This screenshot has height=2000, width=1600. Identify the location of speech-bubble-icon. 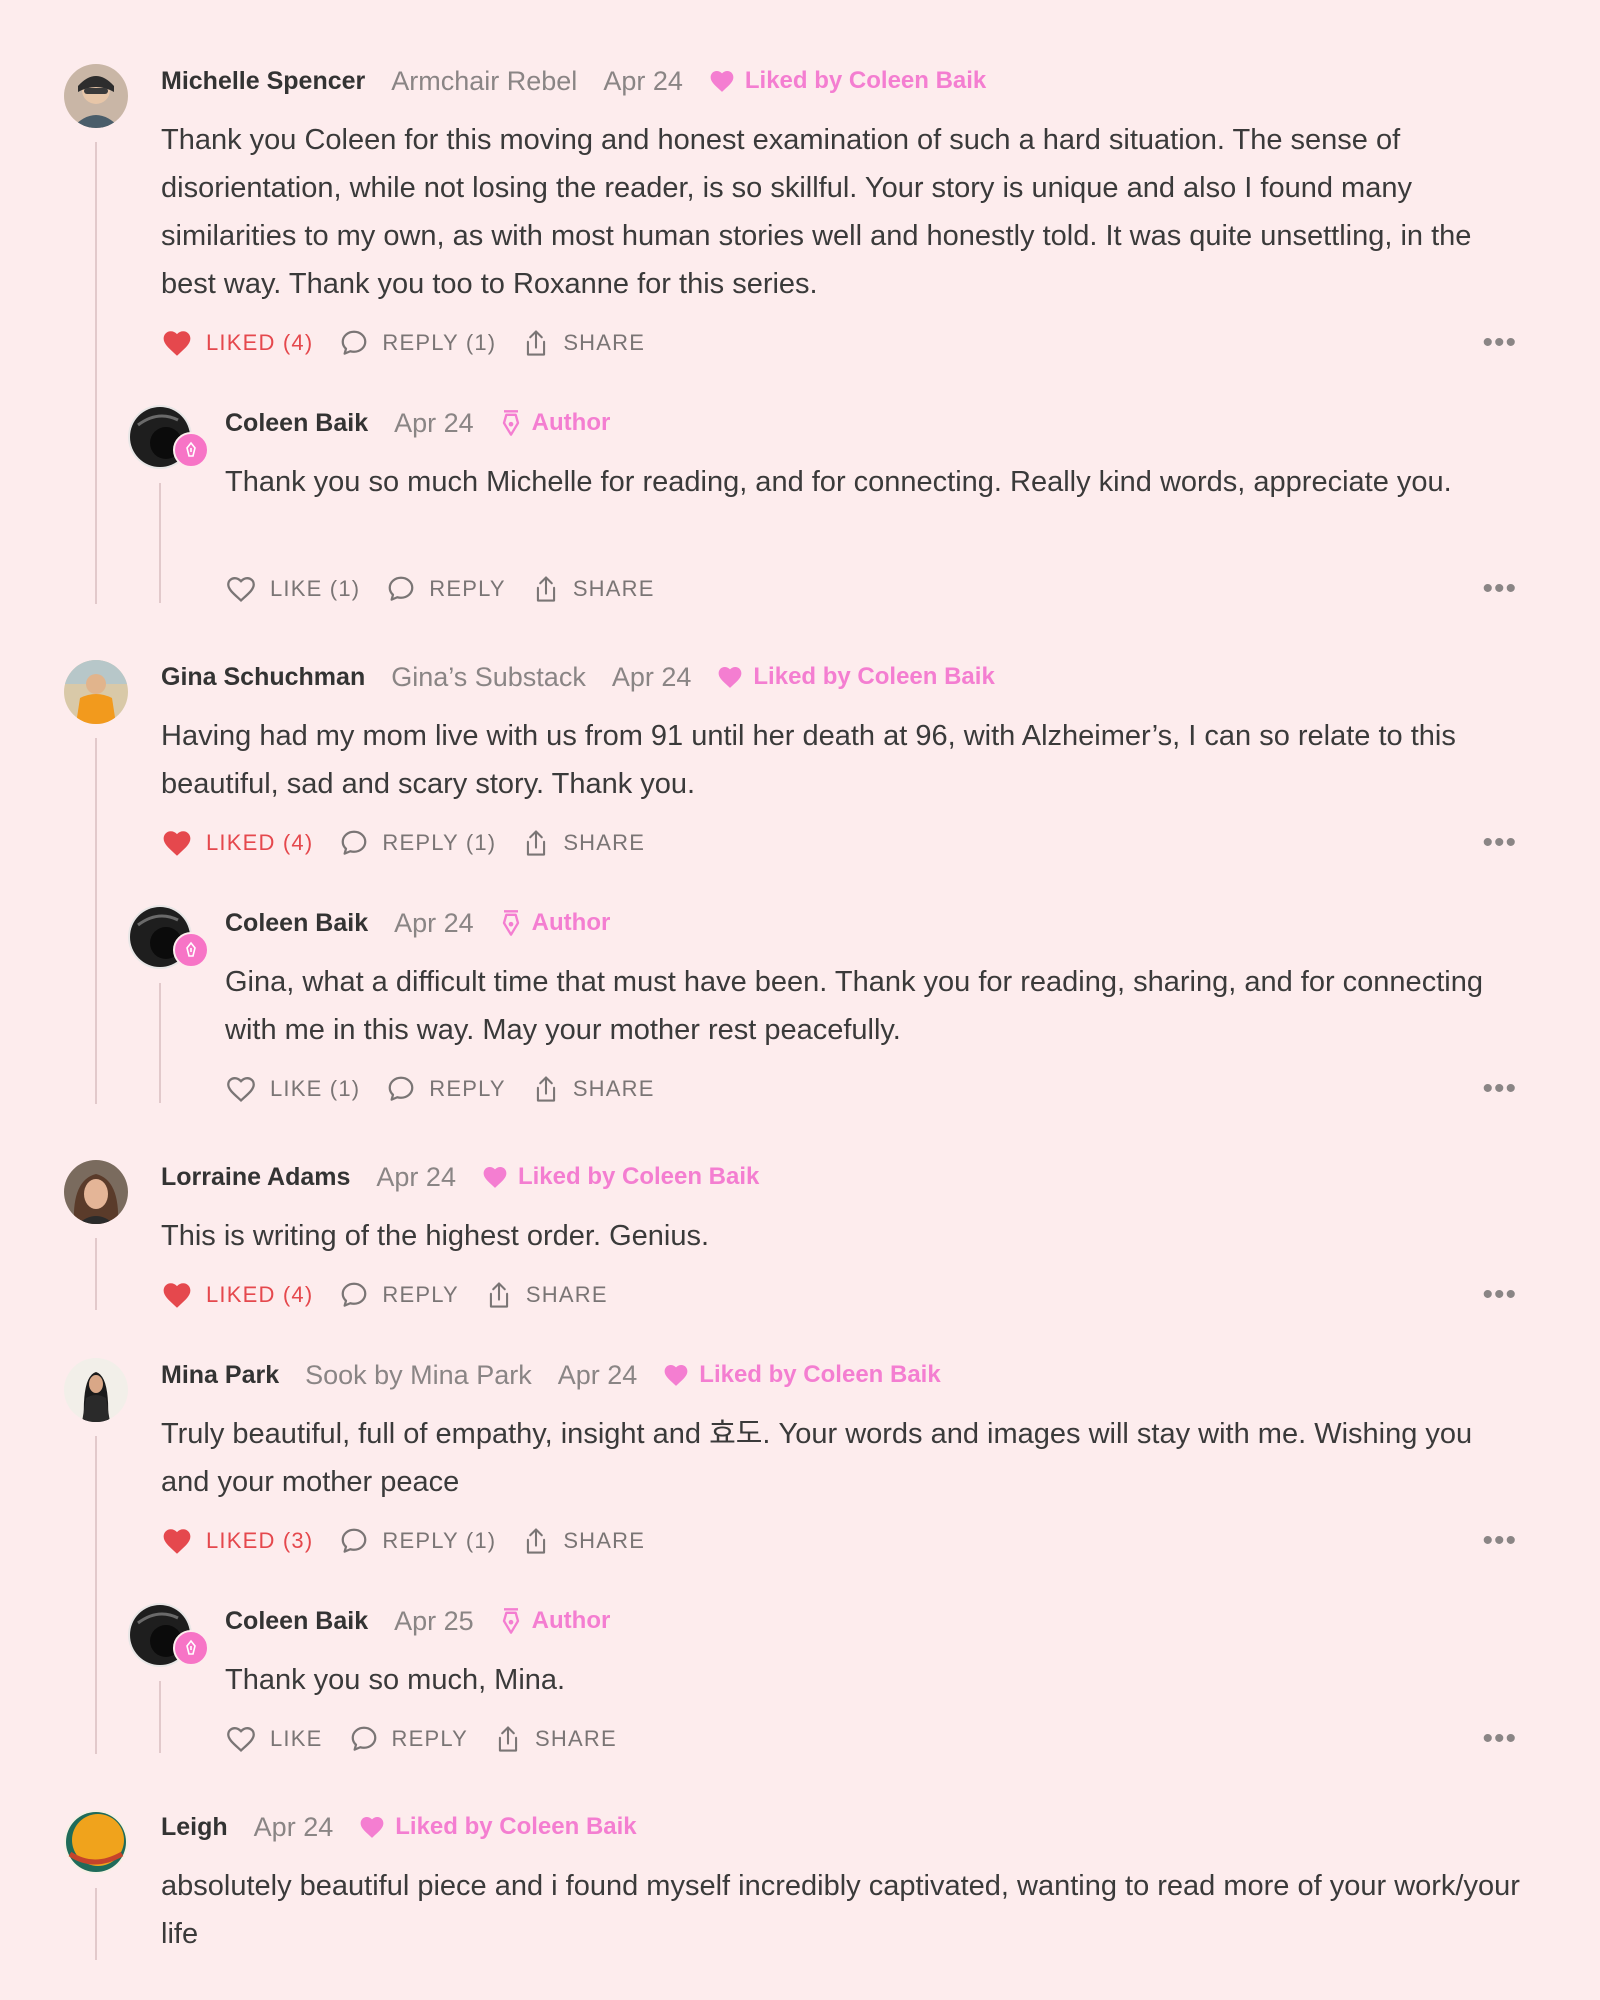
(354, 1540).